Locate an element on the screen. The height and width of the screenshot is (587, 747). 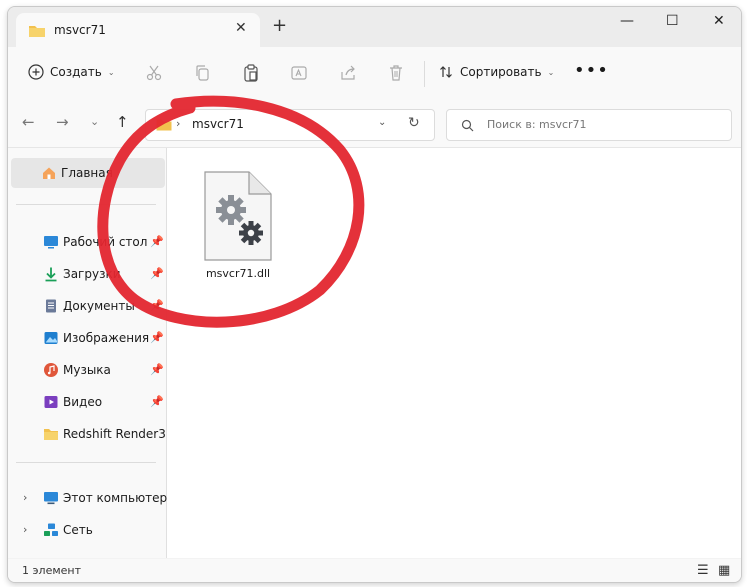
documents-icon is located at coordinates (51, 306).